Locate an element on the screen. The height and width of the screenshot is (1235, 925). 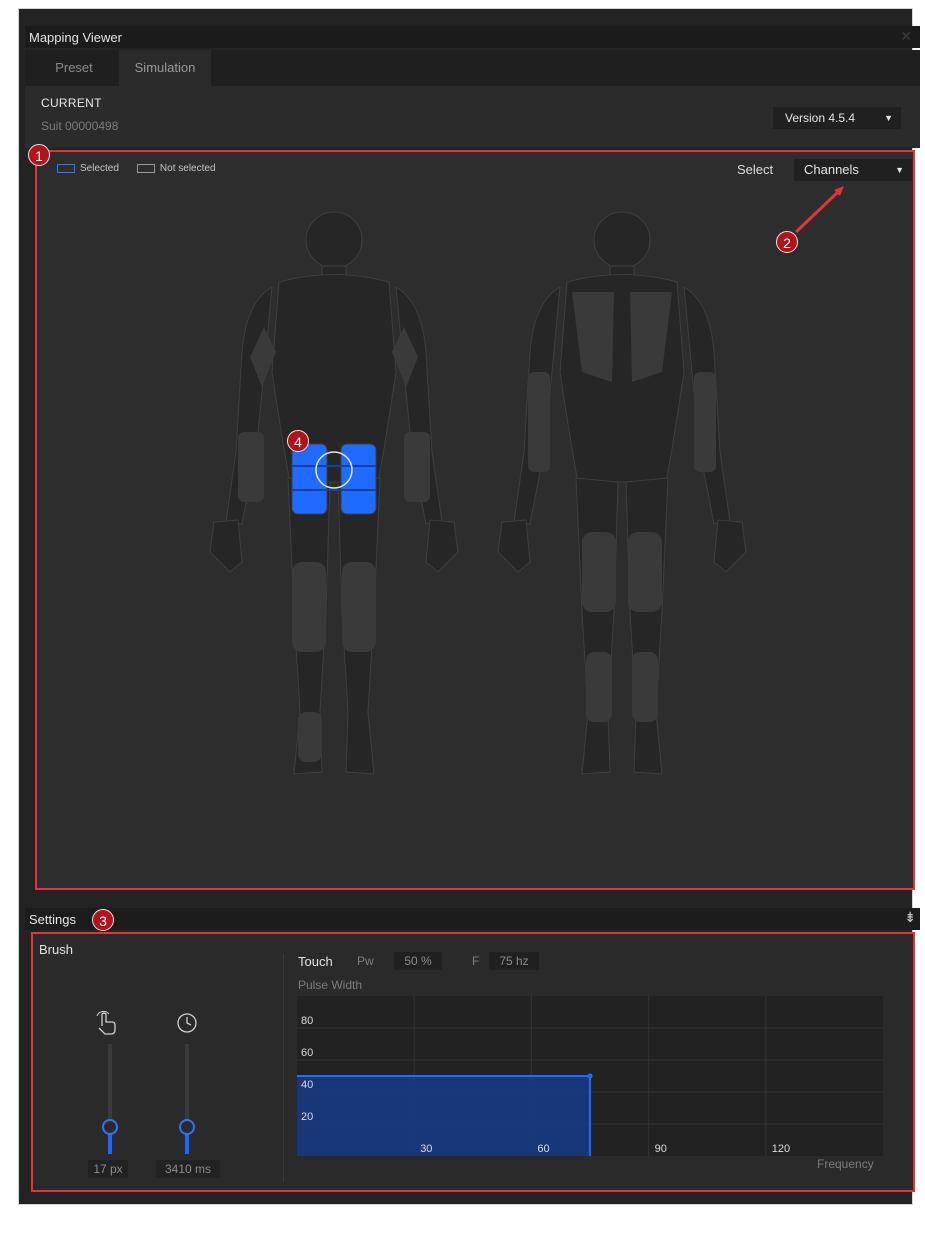
x-tick-label: 120 is located at coordinates (781, 1149).